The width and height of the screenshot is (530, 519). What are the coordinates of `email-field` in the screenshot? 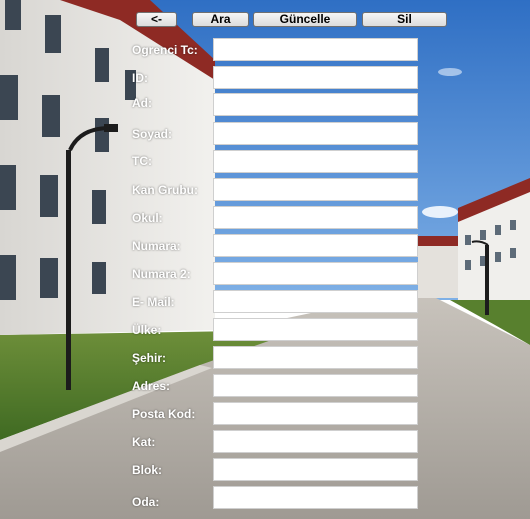 It's located at (315, 301).